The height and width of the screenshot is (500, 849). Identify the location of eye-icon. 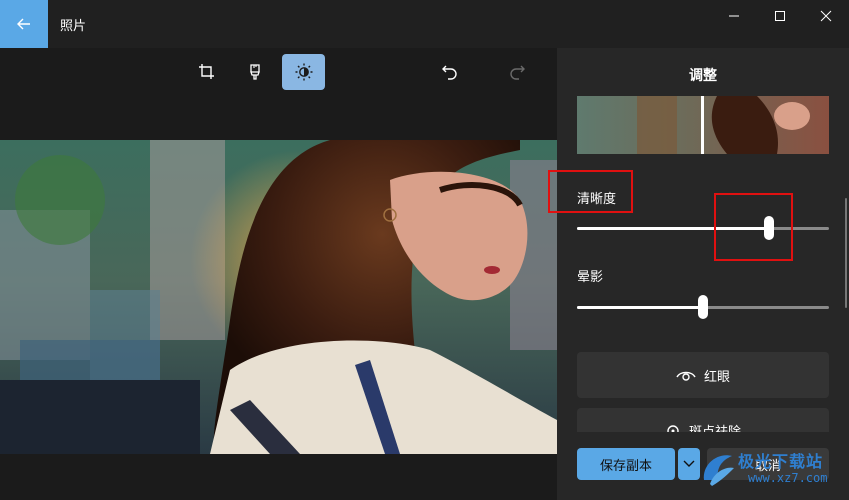
(686, 375).